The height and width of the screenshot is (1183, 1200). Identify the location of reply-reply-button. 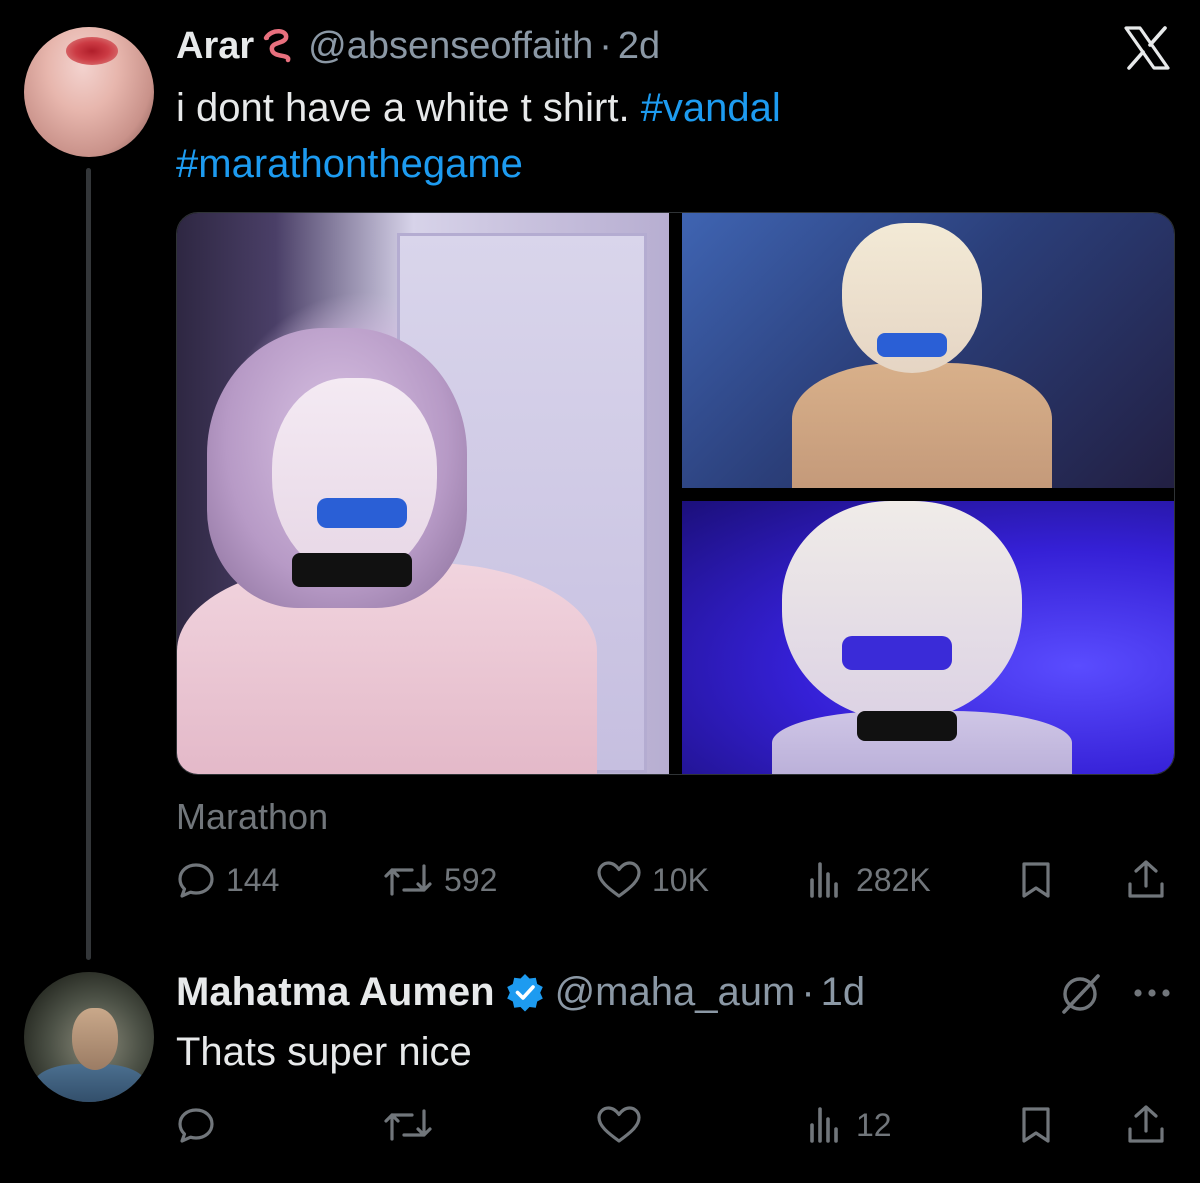
(201, 1125).